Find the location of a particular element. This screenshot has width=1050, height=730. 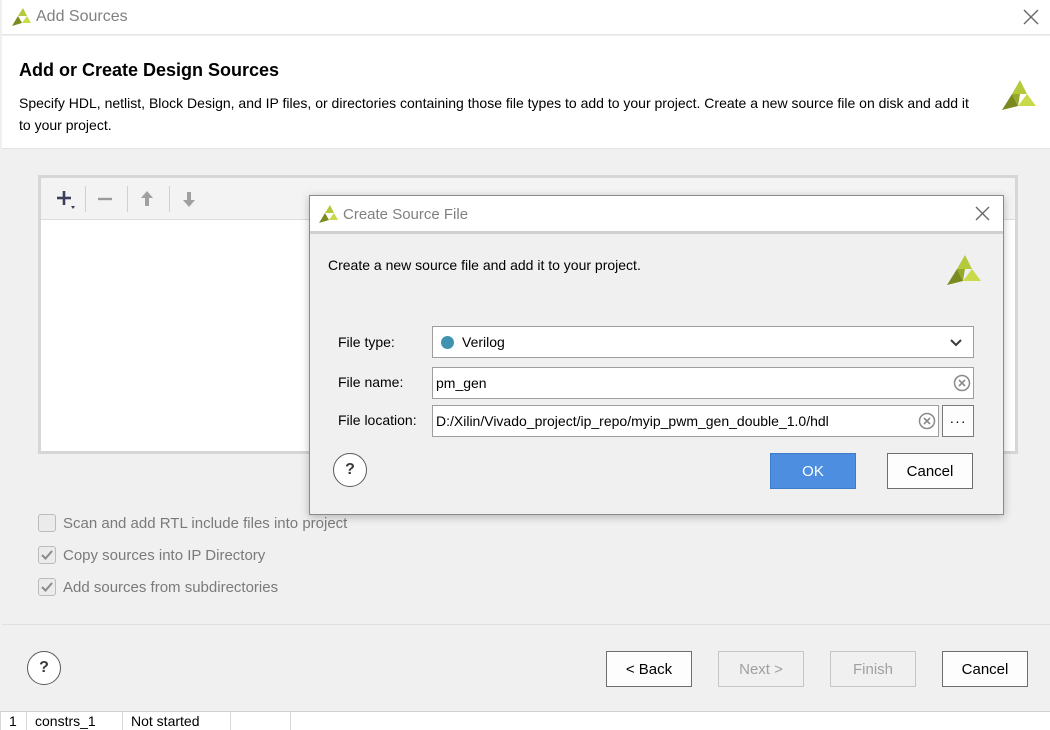

arrow-up-icon is located at coordinates (147, 199).